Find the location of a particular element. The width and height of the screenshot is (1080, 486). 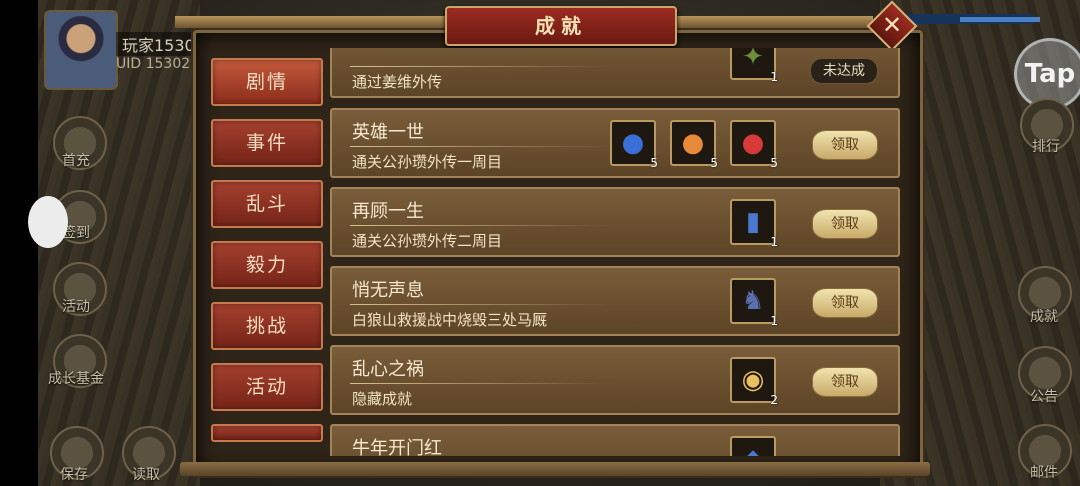

tab-activity: 活动 is located at coordinates (267, 387).